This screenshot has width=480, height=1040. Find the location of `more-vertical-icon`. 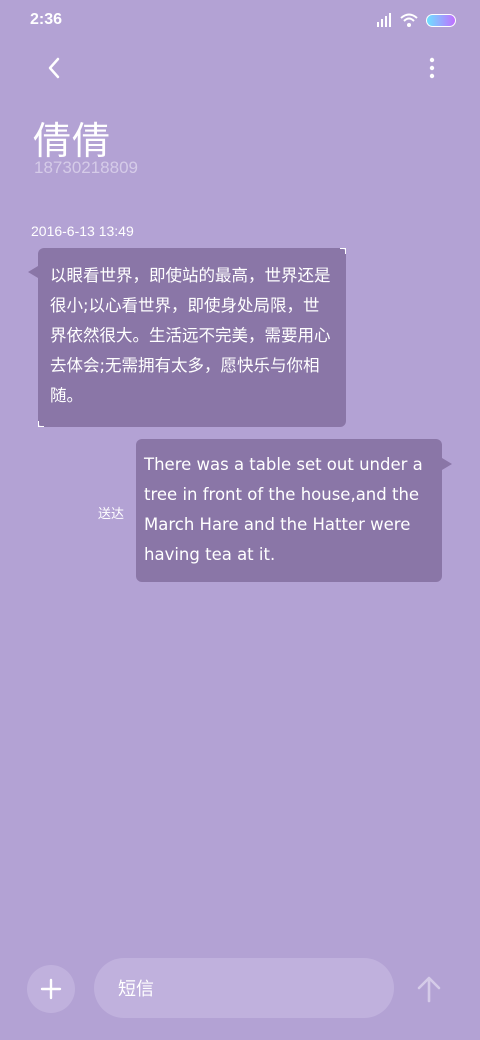

more-vertical-icon is located at coordinates (432, 68).